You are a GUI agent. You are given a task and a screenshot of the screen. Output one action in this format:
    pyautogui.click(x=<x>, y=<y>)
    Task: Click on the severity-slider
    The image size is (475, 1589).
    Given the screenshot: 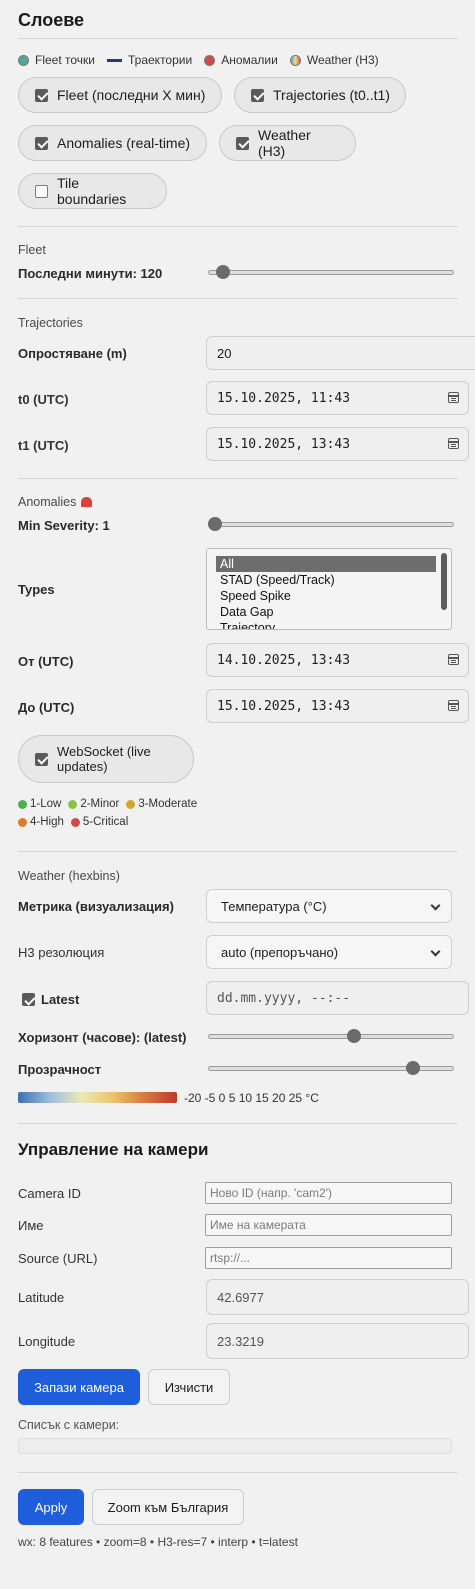 What is the action you would take?
    pyautogui.click(x=331, y=524)
    